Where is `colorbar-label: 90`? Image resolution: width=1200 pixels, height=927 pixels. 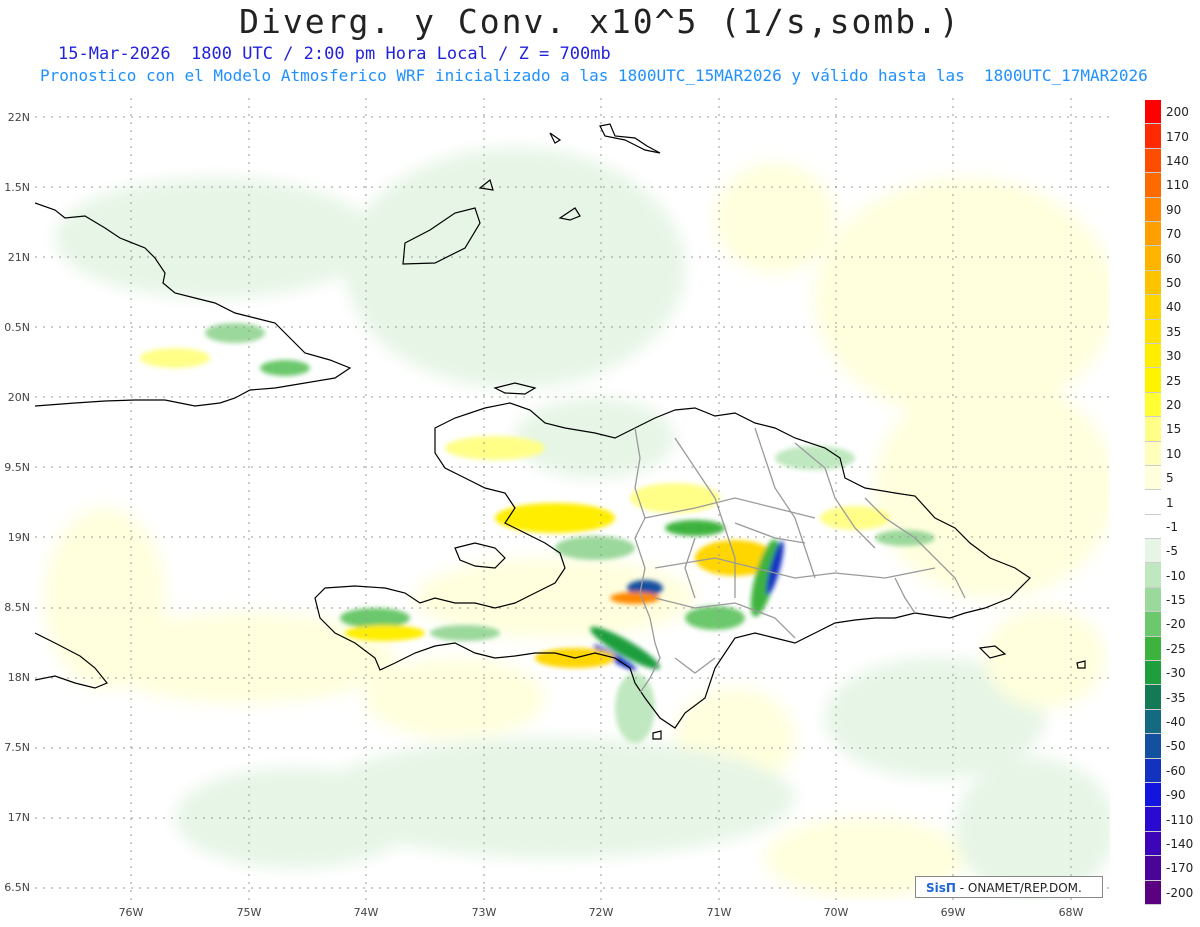
colorbar-label: 90 is located at coordinates (1174, 209).